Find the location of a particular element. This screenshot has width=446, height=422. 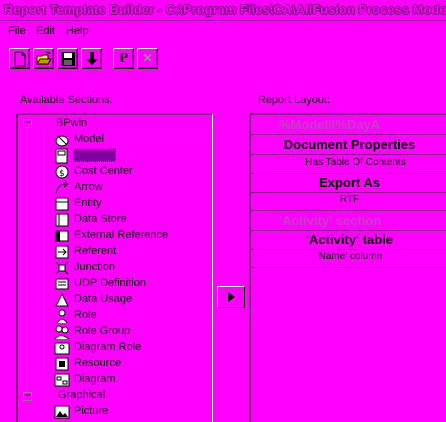

right-triangle-icon is located at coordinates (231, 297).